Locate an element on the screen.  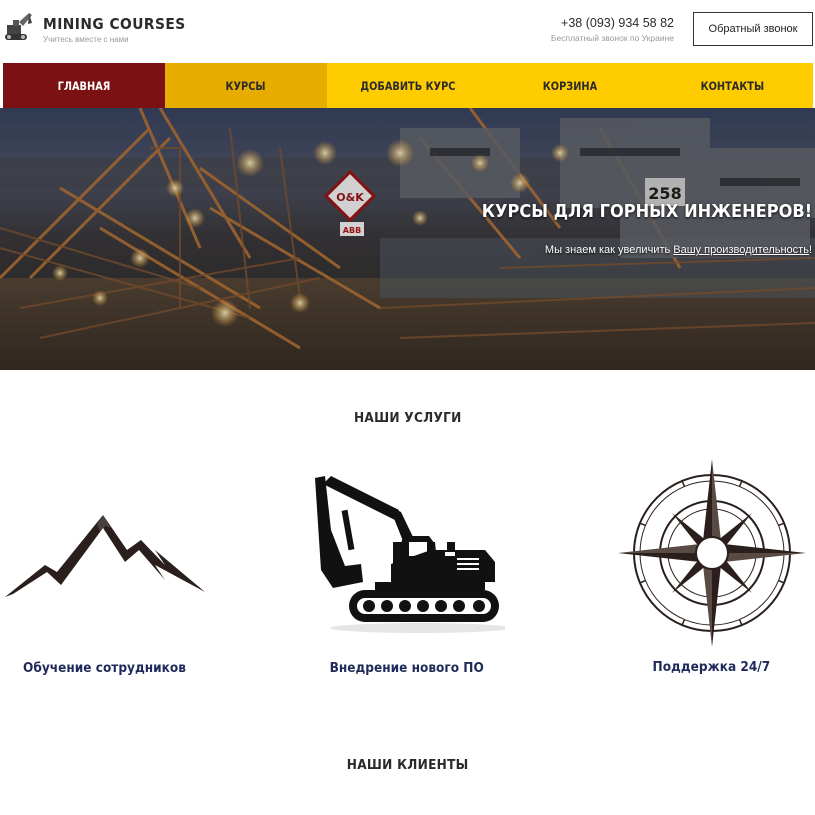
nav-item-label: КУРСЫ is located at coordinates (246, 85).